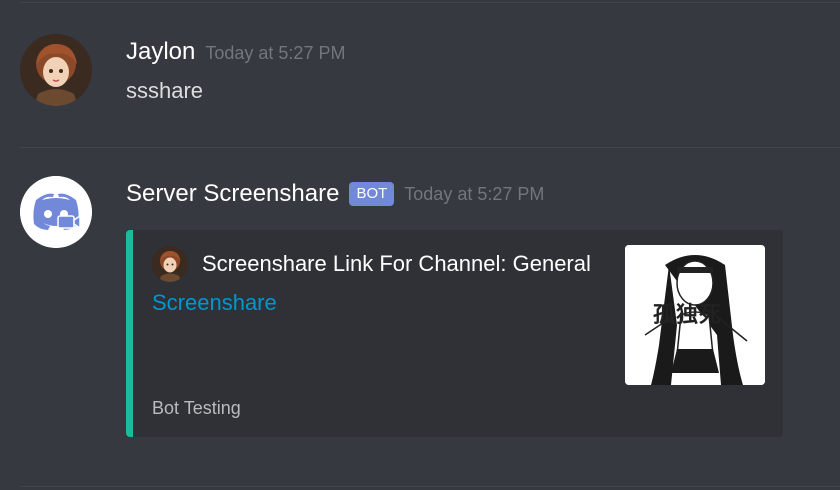 The height and width of the screenshot is (490, 840). What do you see at coordinates (688, 315) in the screenshot?
I see `thumbnail-caption: 孤独死` at bounding box center [688, 315].